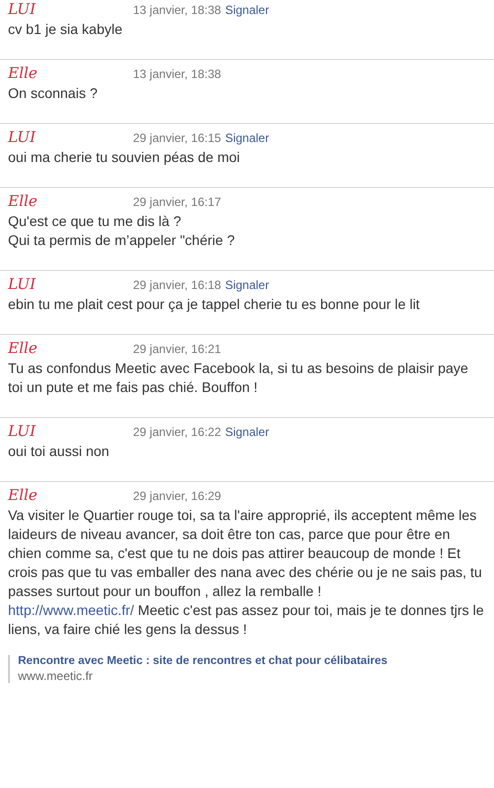 This screenshot has height=788, width=494. Describe the element at coordinates (246, 620) in the screenshot. I see `message-text: http://www.meetic.fr/ Meetic c'est pas assez pour toi, mais je te donnes tjrs le liens, va faire chié les gens la dessus !` at that location.